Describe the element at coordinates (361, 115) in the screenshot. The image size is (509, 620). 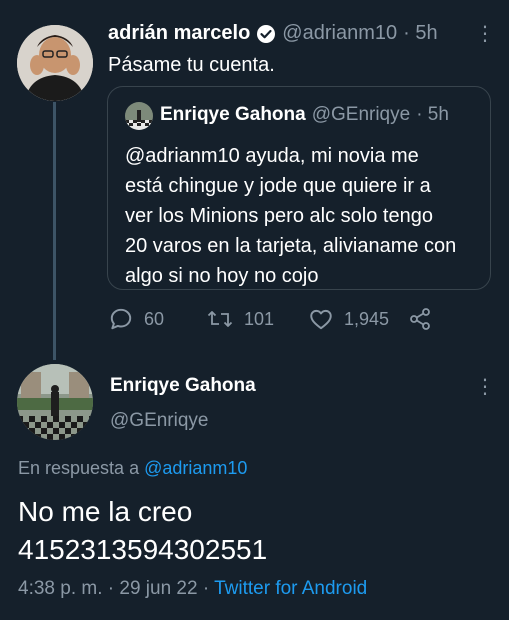
I see `quoted-author-handle: @GEnriqye` at that location.